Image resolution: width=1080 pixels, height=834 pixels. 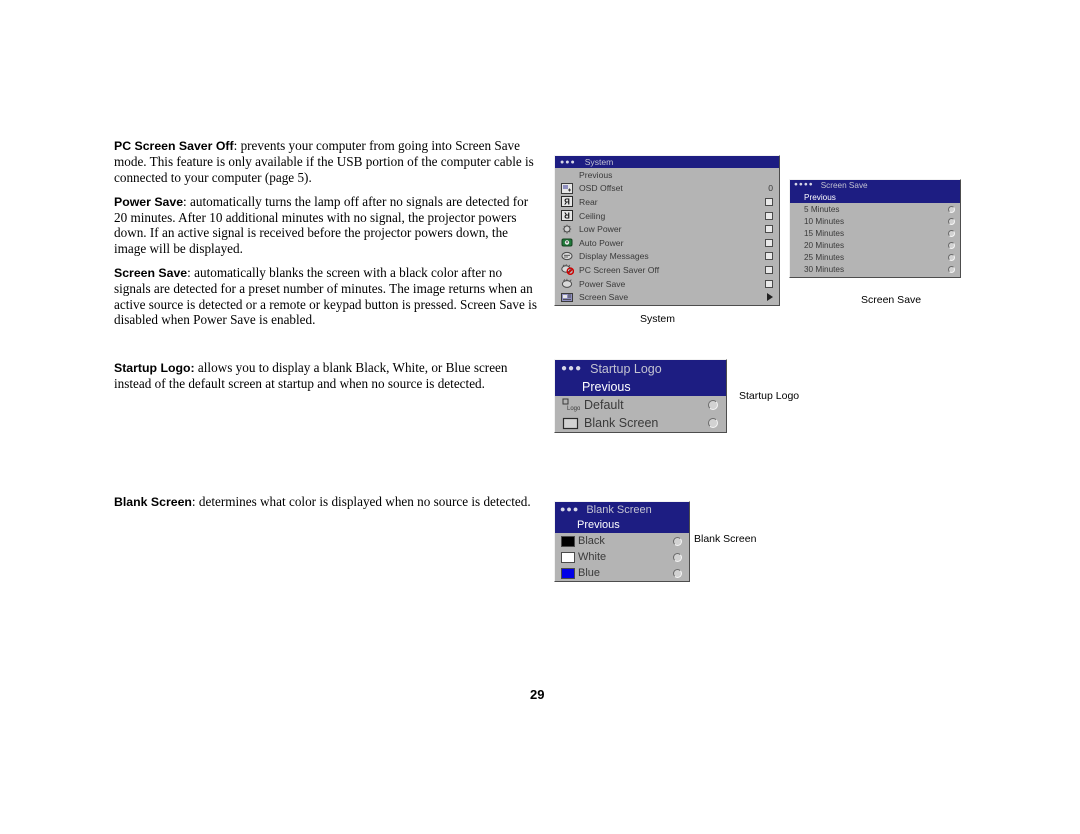 I want to click on menu-item-black: Black, so click(x=622, y=541).